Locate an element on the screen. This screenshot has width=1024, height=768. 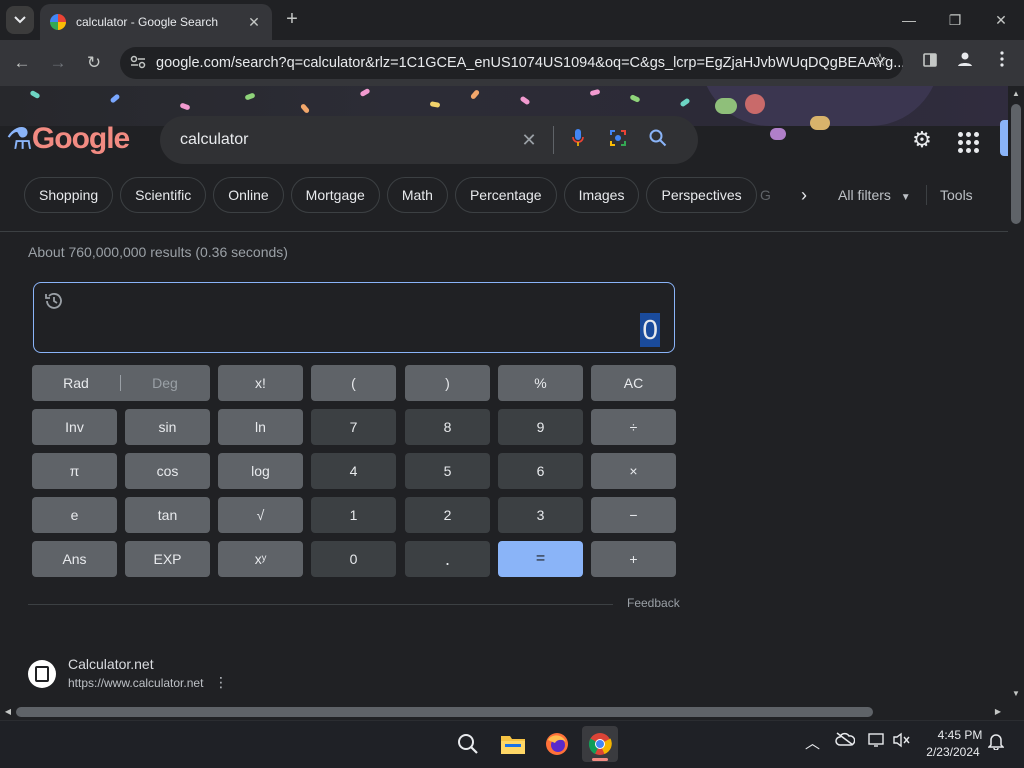
zero-button: 0 is located at coordinates (353, 559).